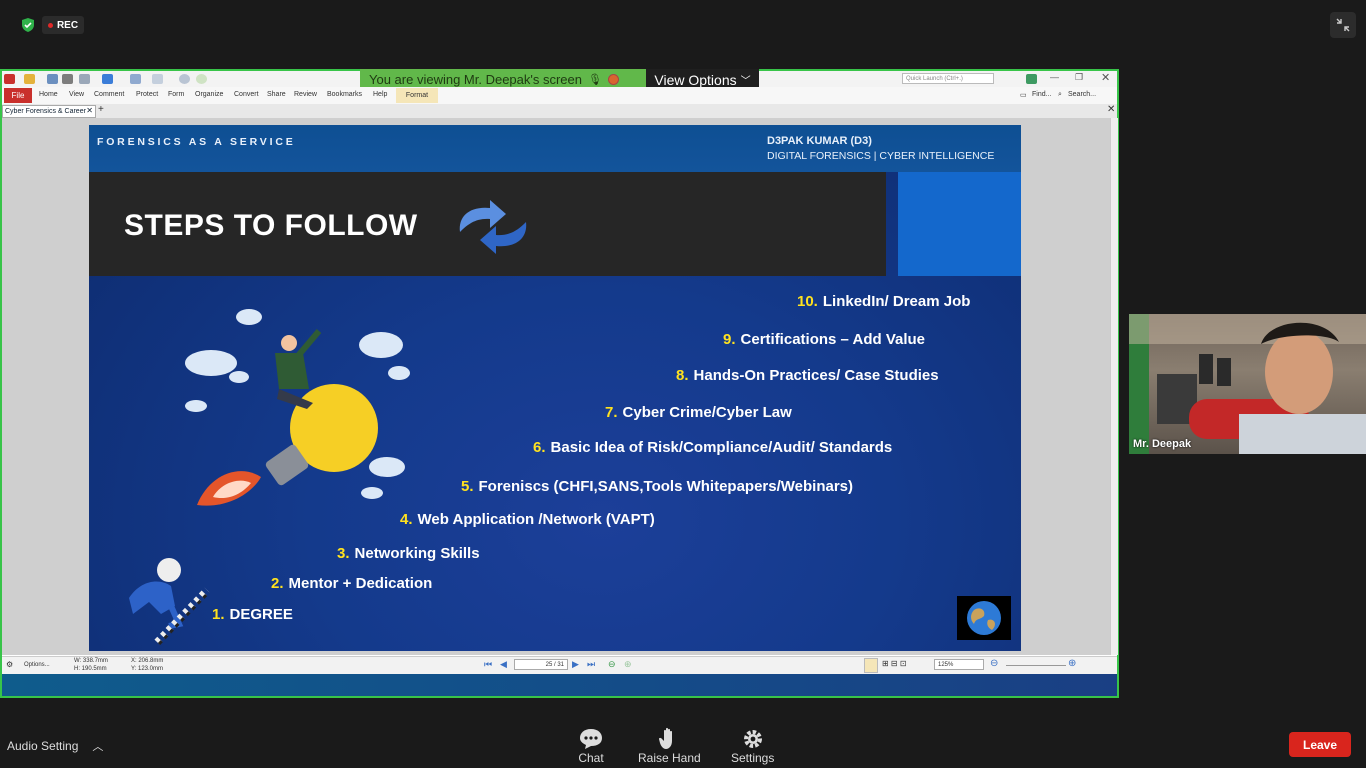 This screenshot has height=768, width=1366. Describe the element at coordinates (147, 94) in the screenshot. I see `menu-protect: Protect` at that location.